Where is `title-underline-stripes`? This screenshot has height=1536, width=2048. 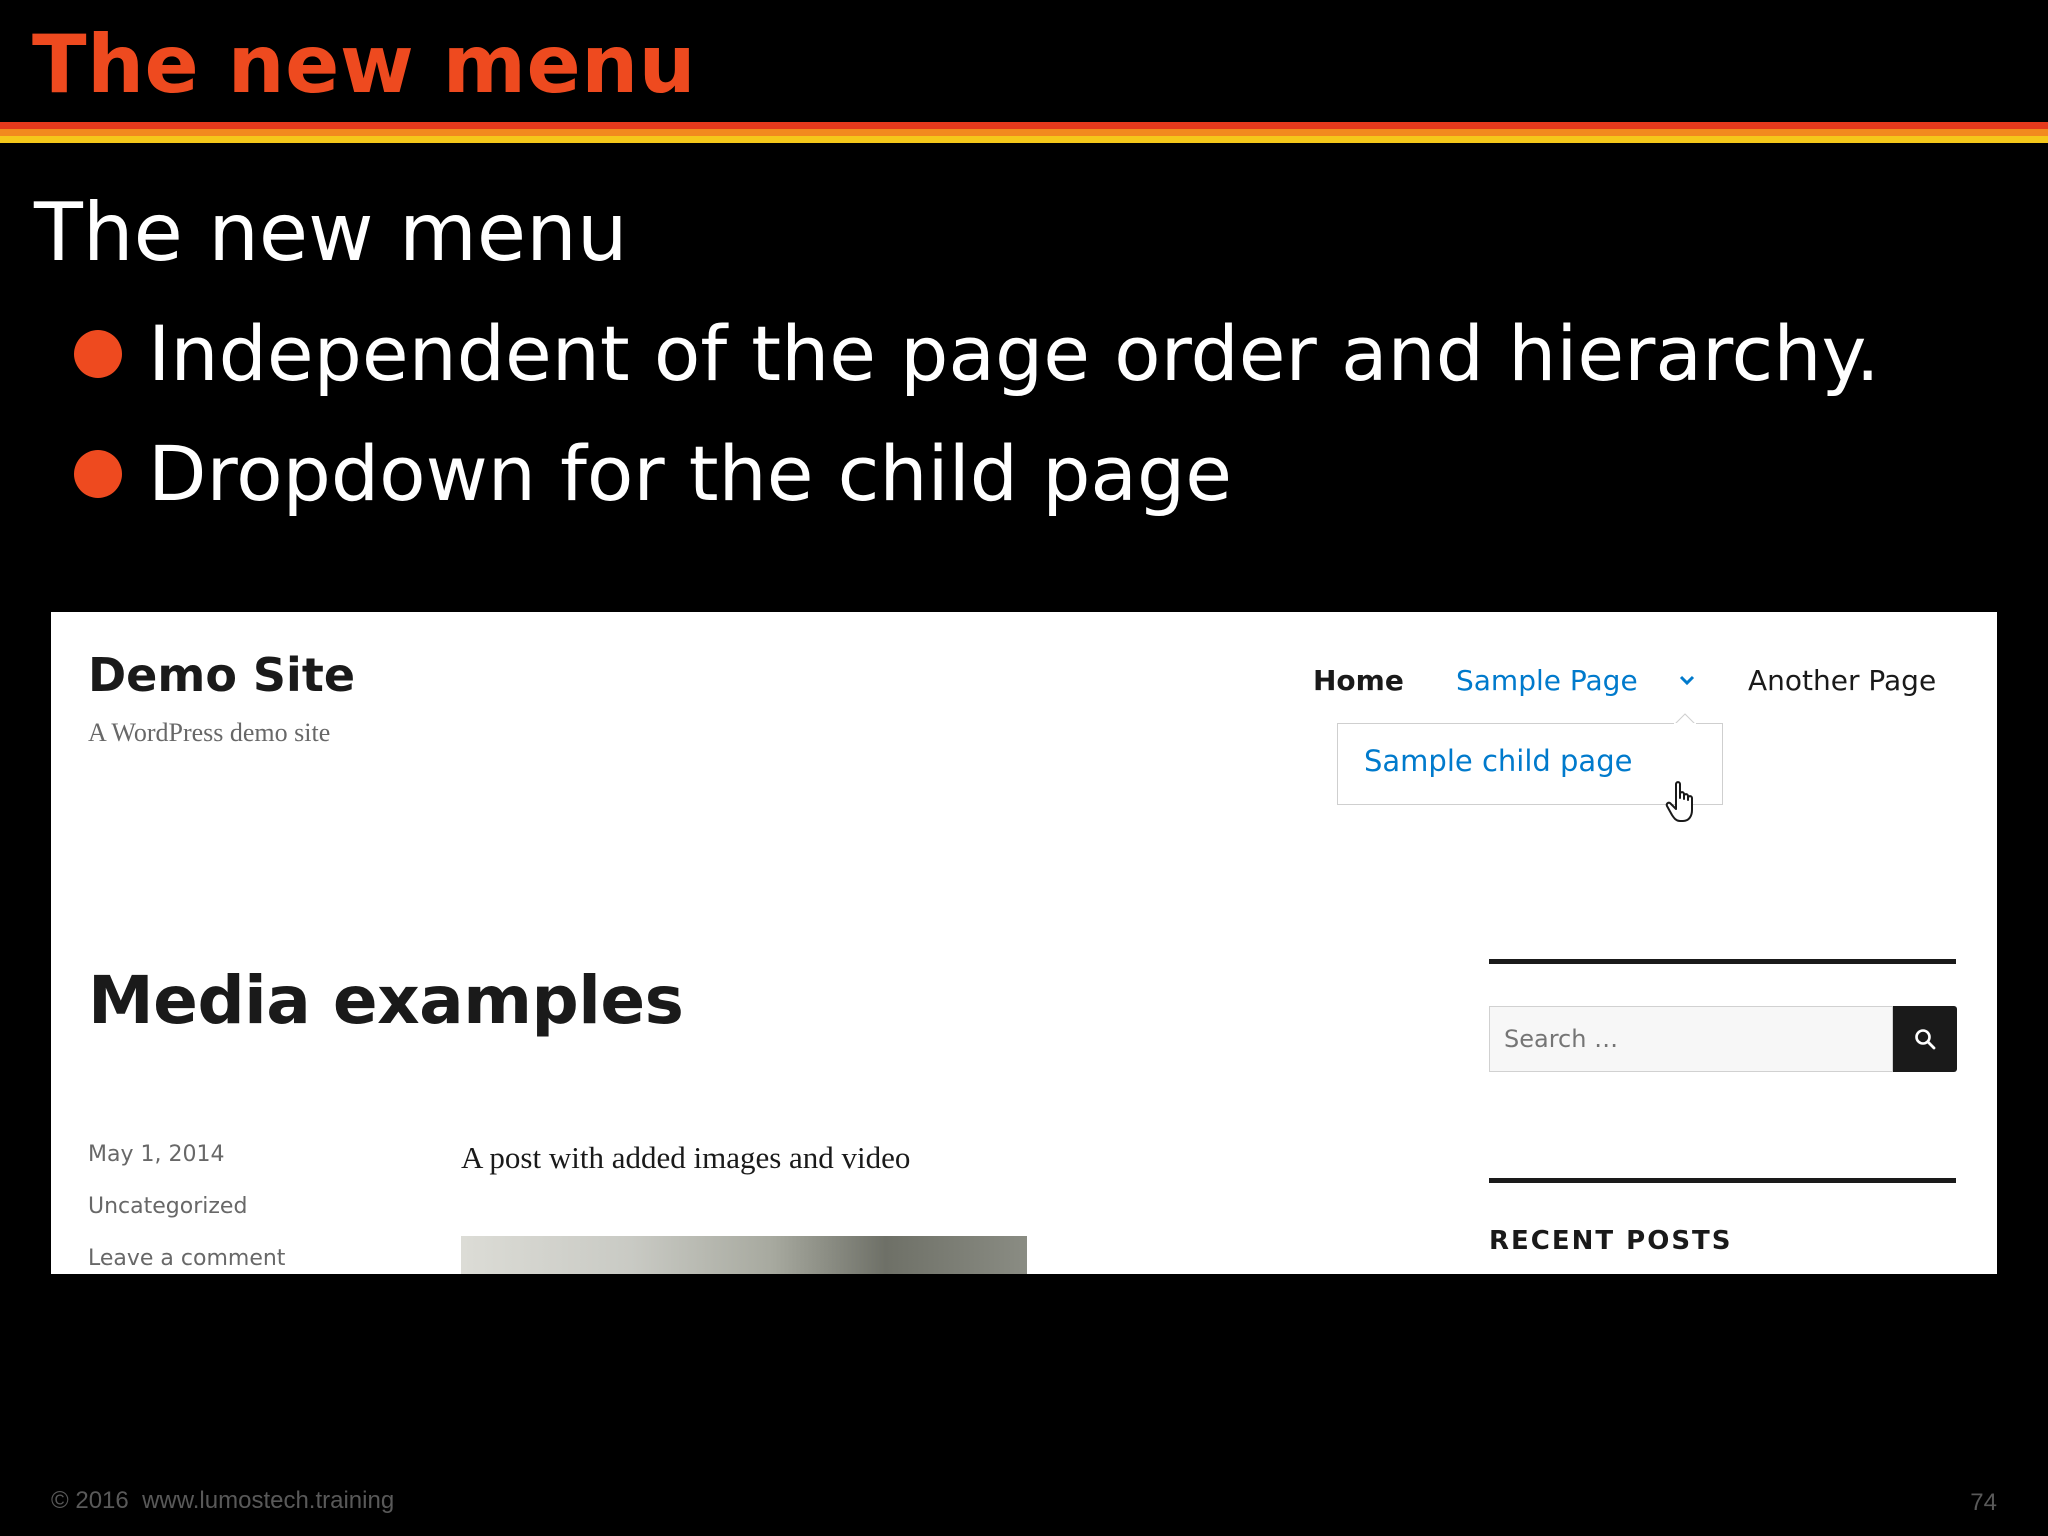
title-underline-stripes is located at coordinates (1024, 132).